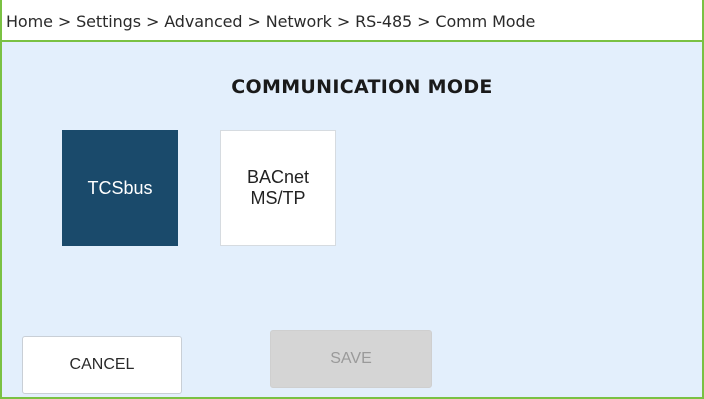 This screenshot has width=704, height=399. I want to click on mode-tile-tcsbus: TCSbus, so click(120, 188).